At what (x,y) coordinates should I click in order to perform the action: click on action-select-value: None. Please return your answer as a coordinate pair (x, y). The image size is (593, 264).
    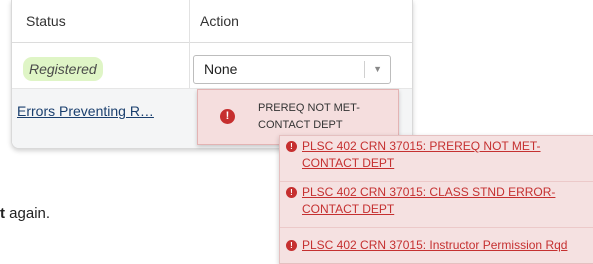
    Looking at the image, I should click on (221, 69).